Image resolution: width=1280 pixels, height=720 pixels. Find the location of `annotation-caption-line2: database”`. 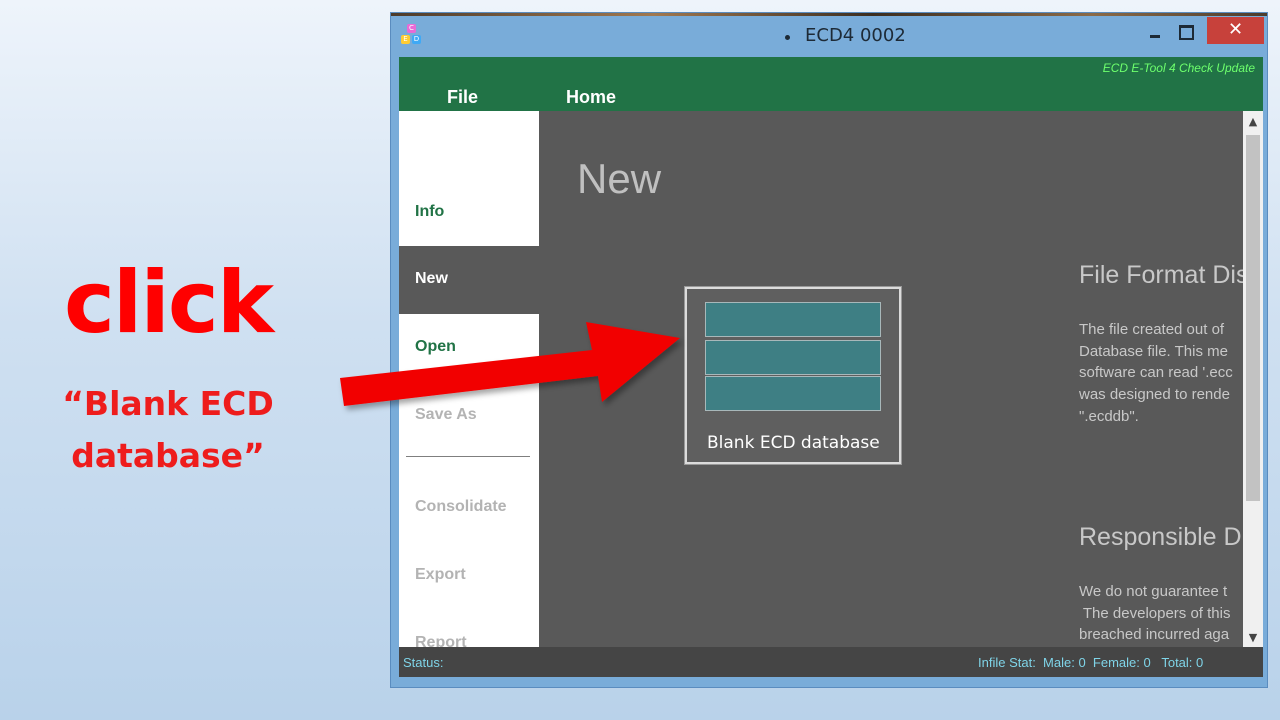

annotation-caption-line2: database” is located at coordinates (168, 455).